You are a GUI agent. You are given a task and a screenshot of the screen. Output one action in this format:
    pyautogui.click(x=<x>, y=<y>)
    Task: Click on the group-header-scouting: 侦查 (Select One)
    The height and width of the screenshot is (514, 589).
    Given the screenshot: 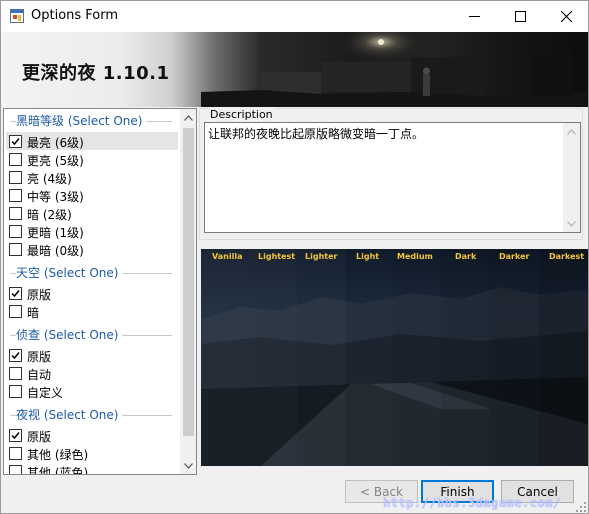 What is the action you would take?
    pyautogui.click(x=92, y=334)
    